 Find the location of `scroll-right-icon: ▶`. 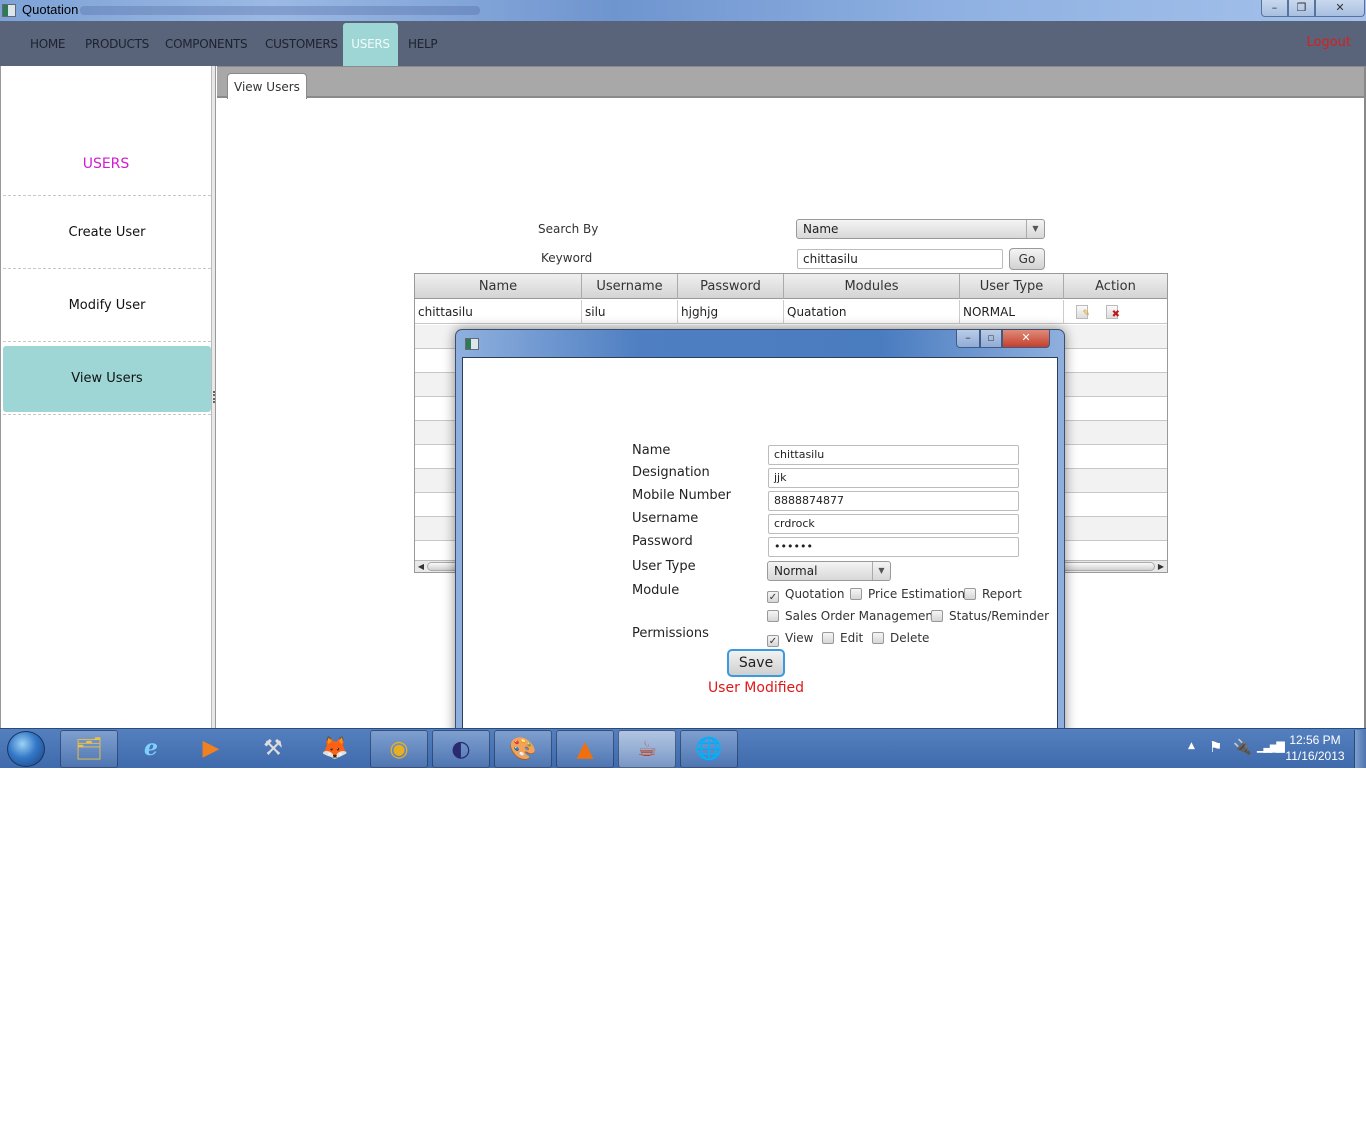

scroll-right-icon: ▶ is located at coordinates (1161, 566).